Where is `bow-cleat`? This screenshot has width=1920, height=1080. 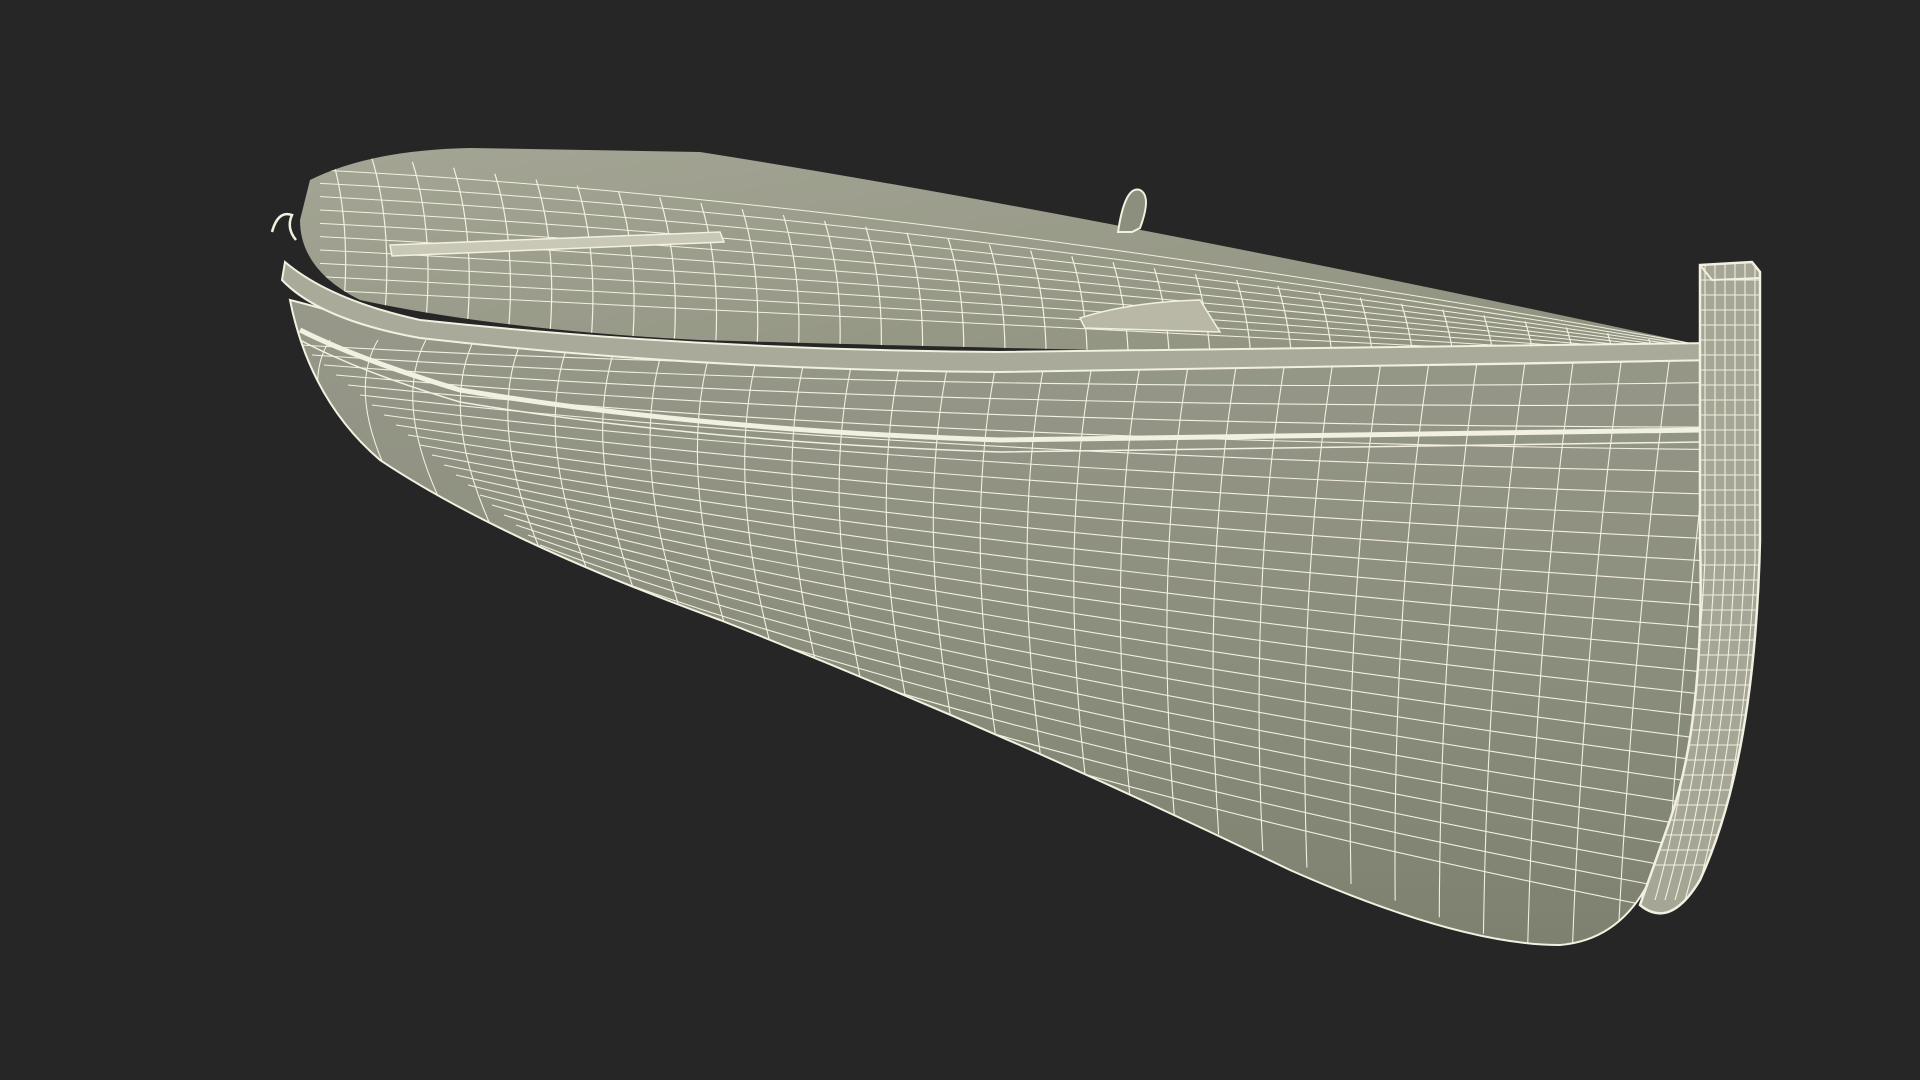 bow-cleat is located at coordinates (283, 226).